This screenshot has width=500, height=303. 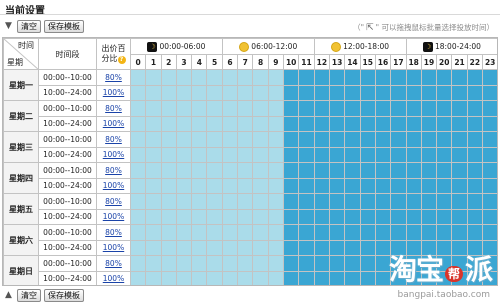 I want to click on hour-header: 14, so click(x=352, y=62).